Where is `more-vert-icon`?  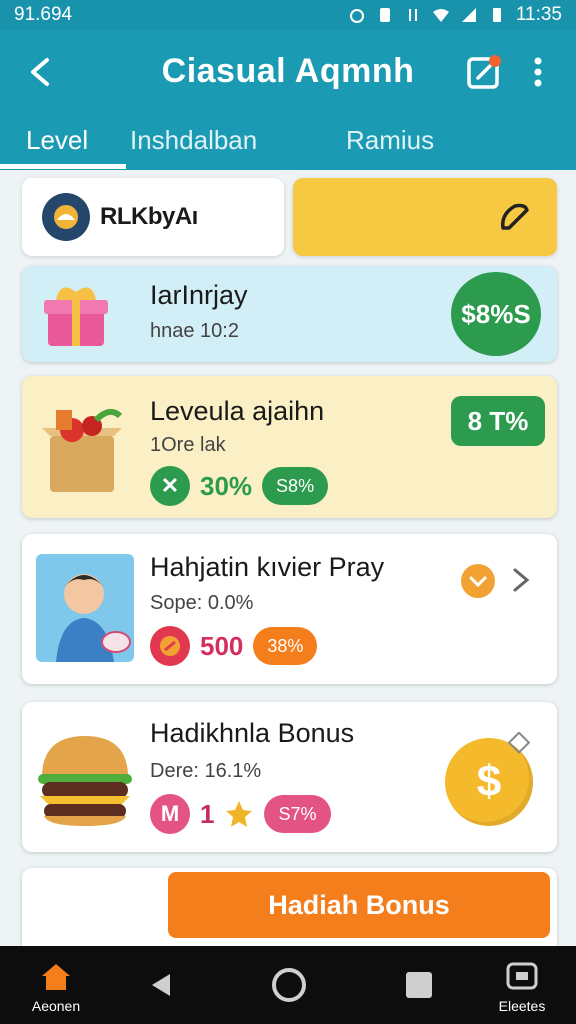
more-vert-icon is located at coordinates (538, 72).